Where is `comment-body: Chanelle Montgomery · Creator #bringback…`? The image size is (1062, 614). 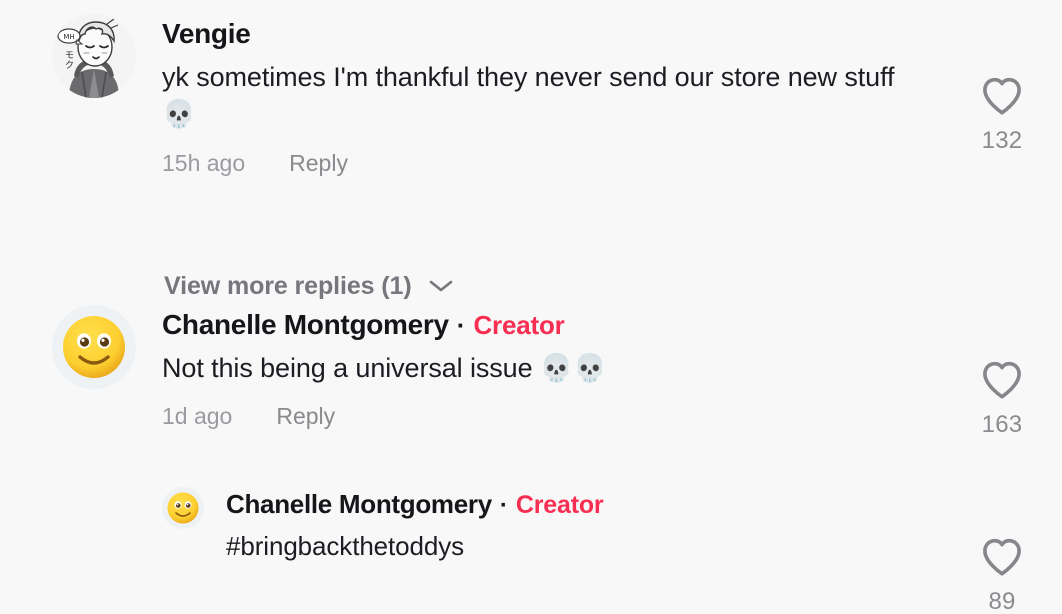
comment-body: Chanelle Montgomery · Creator #bringback… is located at coordinates (633, 526).